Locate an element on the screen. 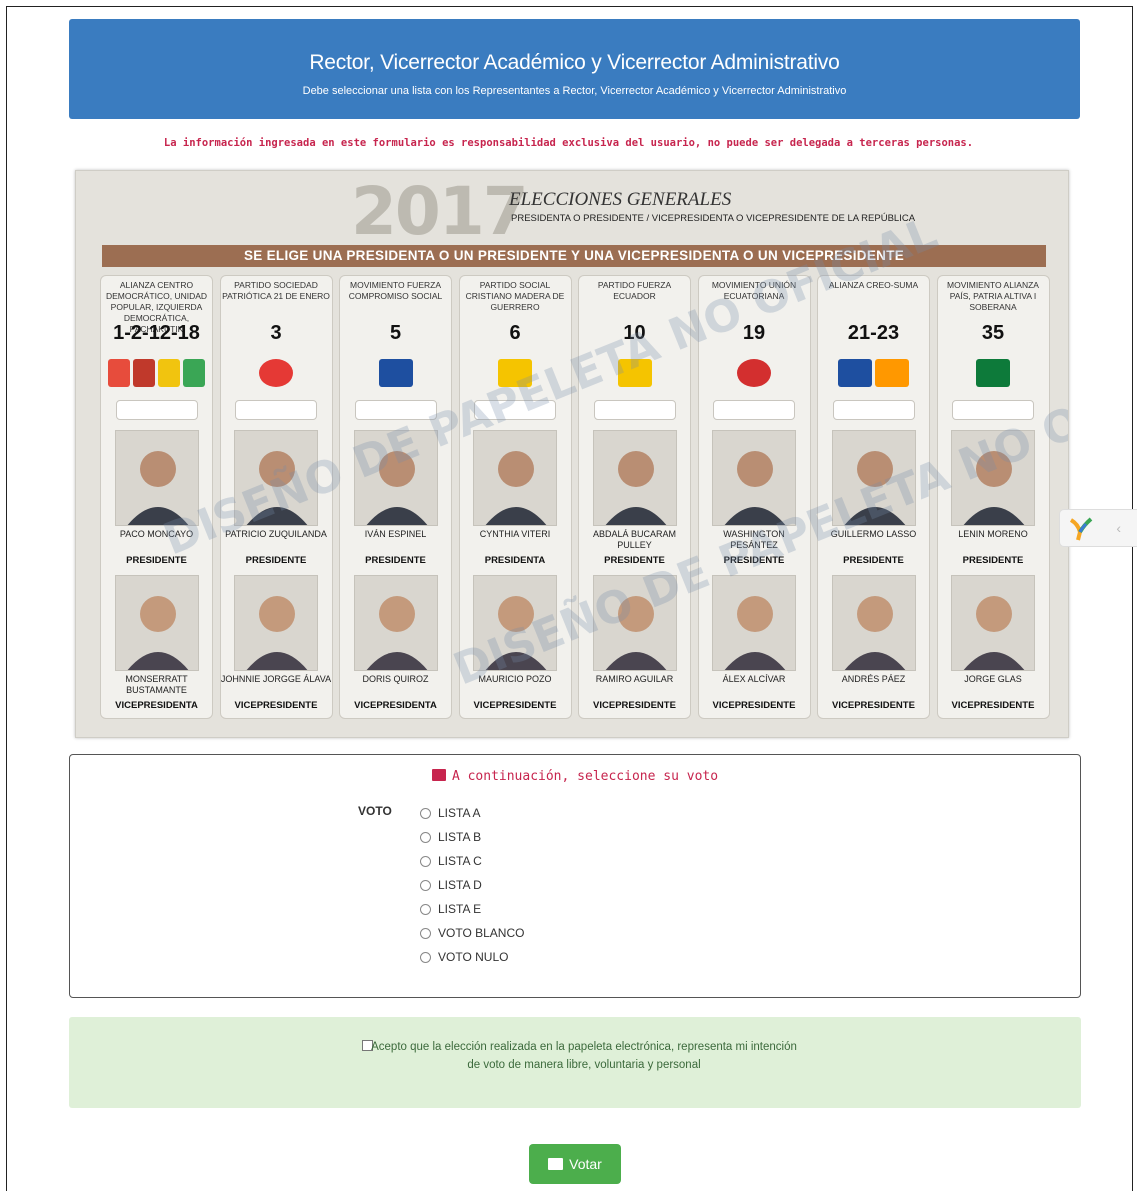 This screenshot has height=1191, width=1137. ballot-year: 2017 is located at coordinates (440, 211).